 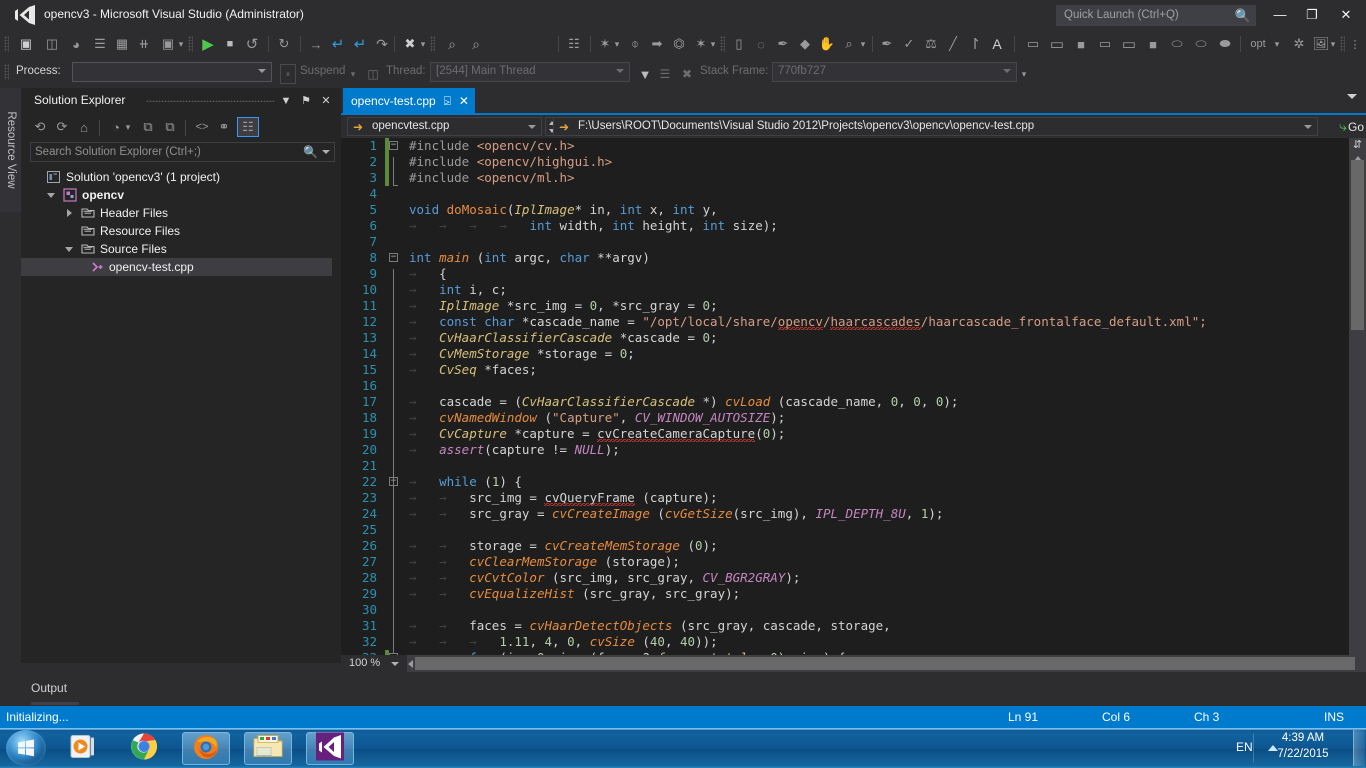 What do you see at coordinates (206, 748) in the screenshot?
I see `taskbar-mozilla-firefox` at bounding box center [206, 748].